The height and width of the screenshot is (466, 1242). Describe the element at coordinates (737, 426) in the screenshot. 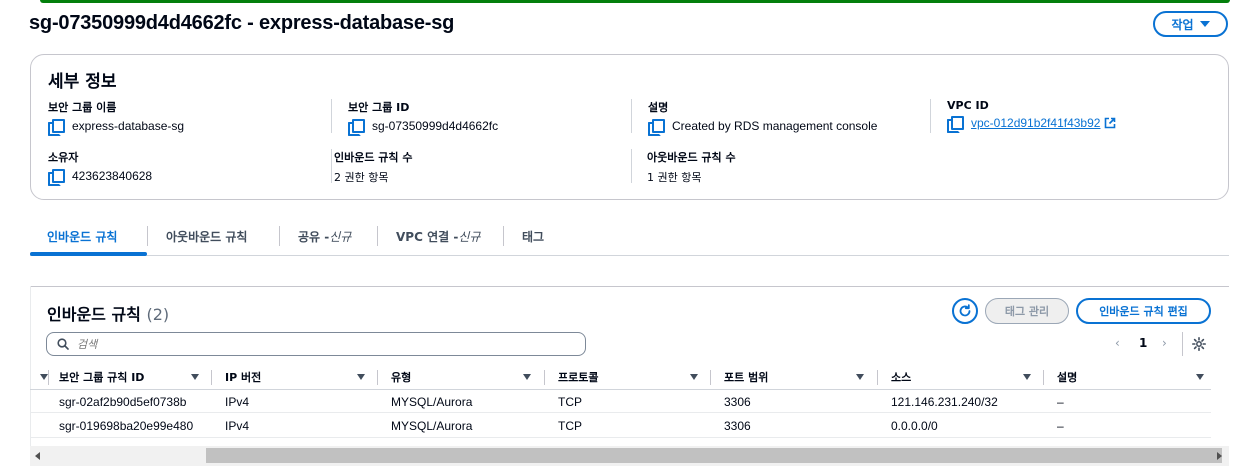

I see `cell-port-range: 3306` at that location.